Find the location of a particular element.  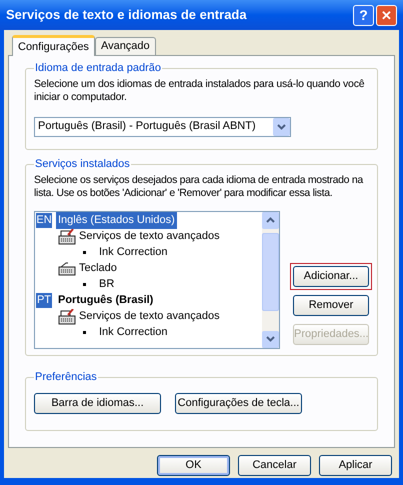

scroll-up-button is located at coordinates (270, 220).